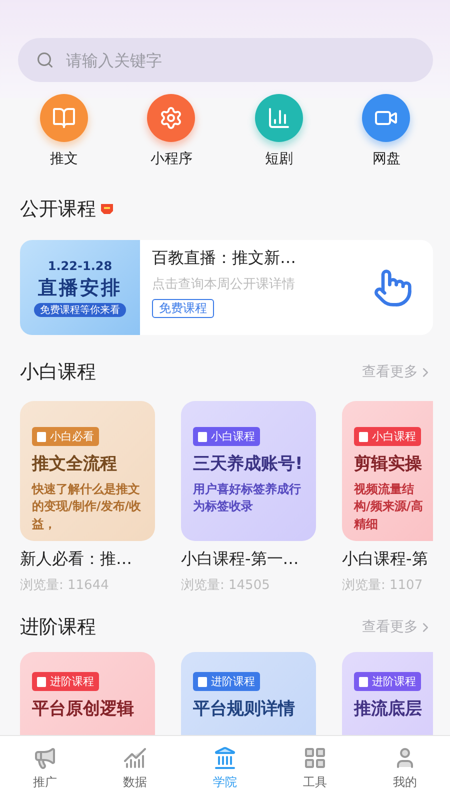 This screenshot has width=450, height=800. What do you see at coordinates (385, 559) in the screenshot?
I see `course-title: 小白课程-第` at bounding box center [385, 559].